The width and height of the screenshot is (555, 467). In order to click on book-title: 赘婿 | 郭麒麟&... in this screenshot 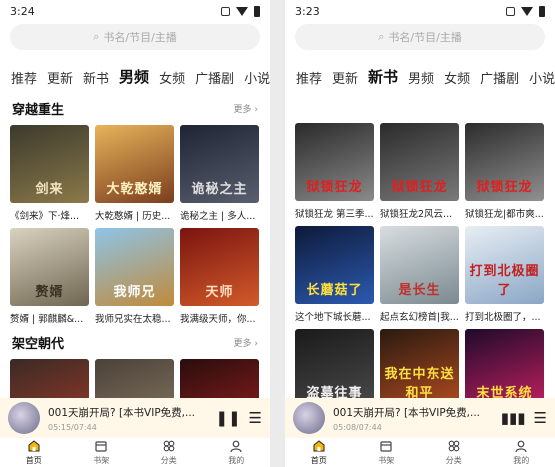, I will do `click(49, 318)`.